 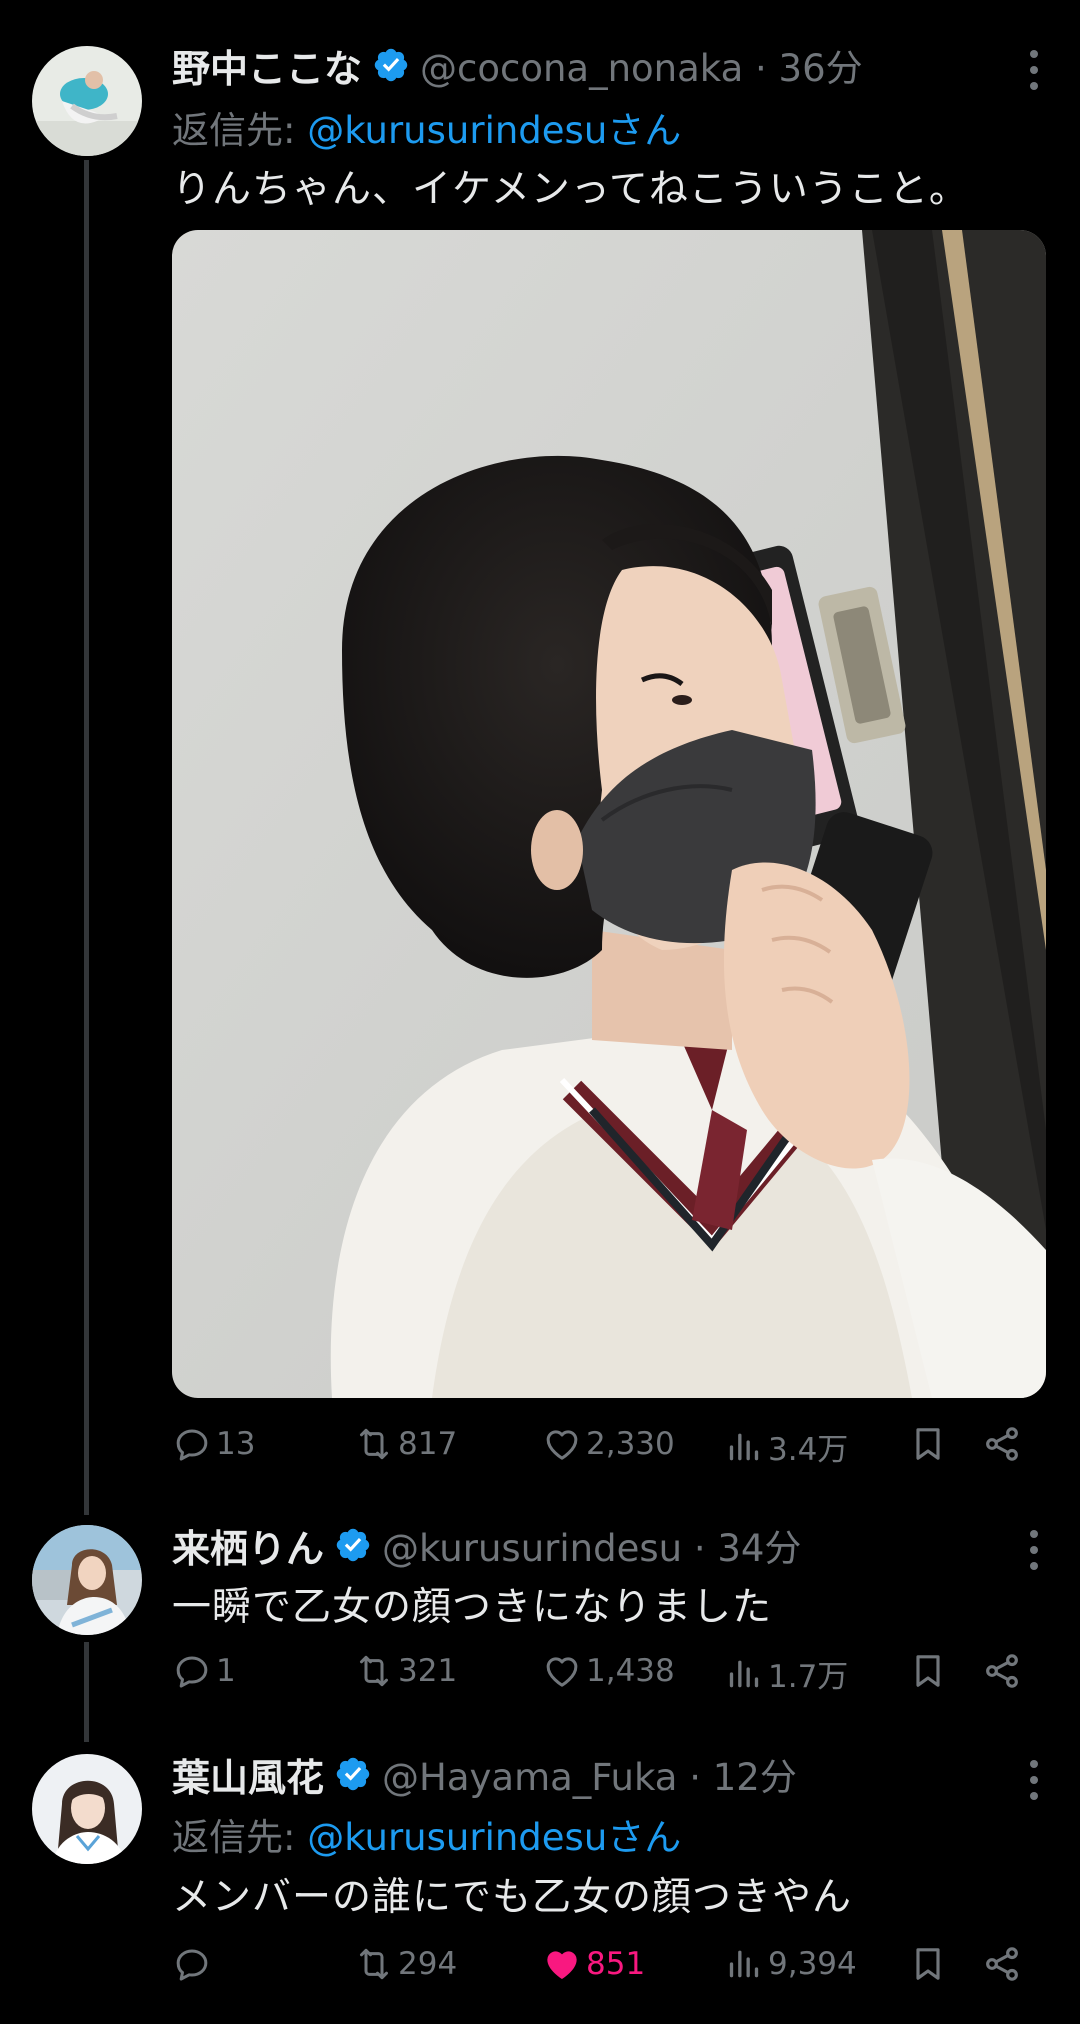 I want to click on retweet-button: 321, so click(x=405, y=1671).